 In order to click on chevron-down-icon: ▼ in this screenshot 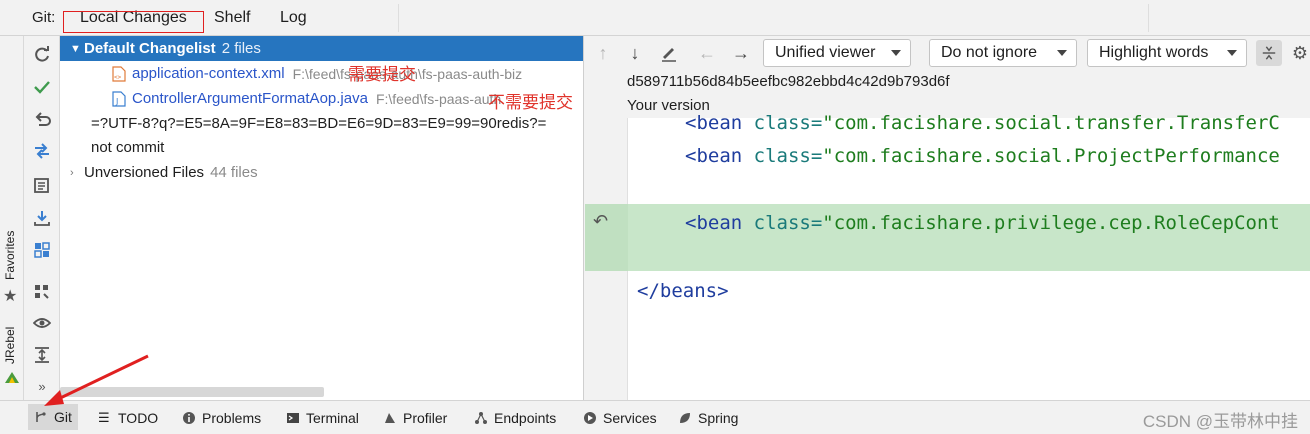, I will do `click(77, 49)`.